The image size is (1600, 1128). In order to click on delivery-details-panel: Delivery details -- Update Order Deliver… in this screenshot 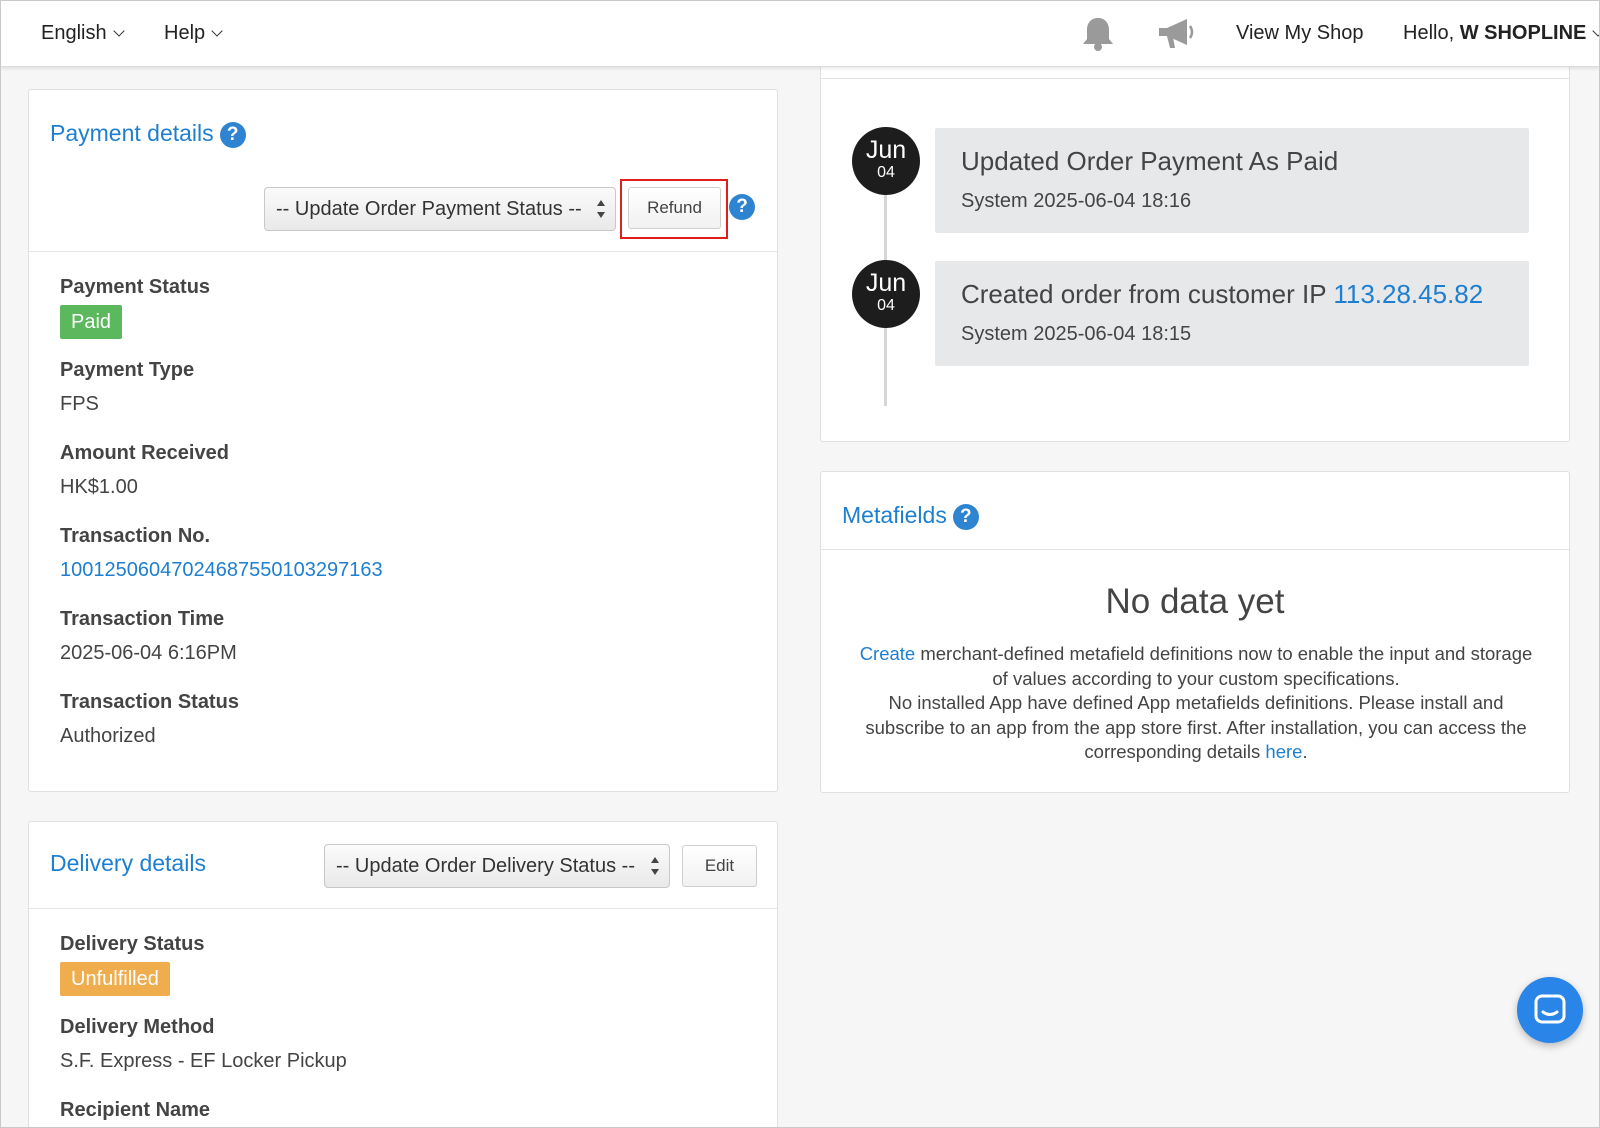, I will do `click(403, 974)`.